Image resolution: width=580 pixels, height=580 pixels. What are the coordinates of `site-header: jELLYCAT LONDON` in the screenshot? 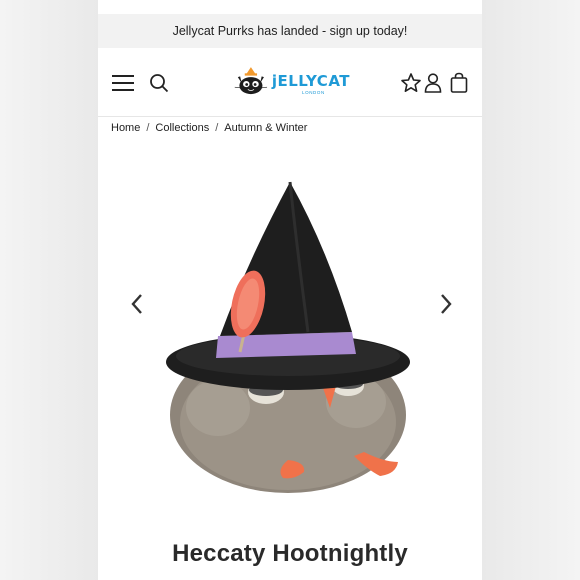 It's located at (290, 82).